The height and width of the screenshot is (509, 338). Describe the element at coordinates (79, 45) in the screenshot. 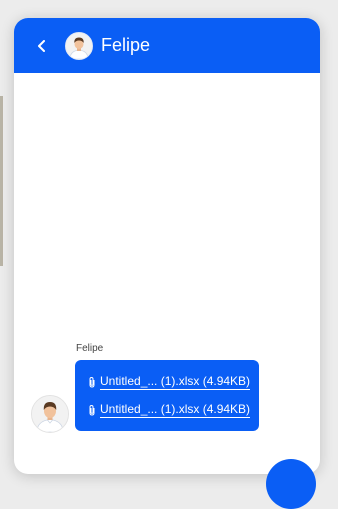

I see `contact-avatar` at that location.